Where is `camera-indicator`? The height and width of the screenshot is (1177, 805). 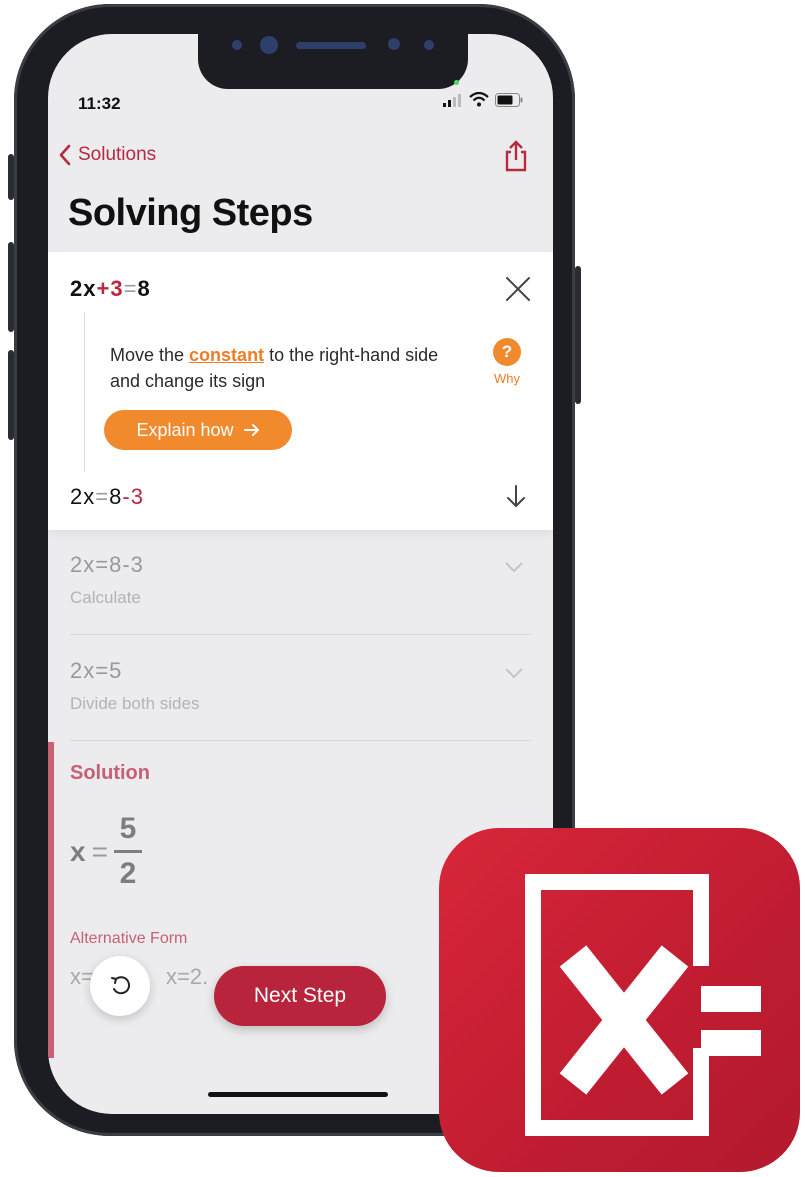 camera-indicator is located at coordinates (456, 82).